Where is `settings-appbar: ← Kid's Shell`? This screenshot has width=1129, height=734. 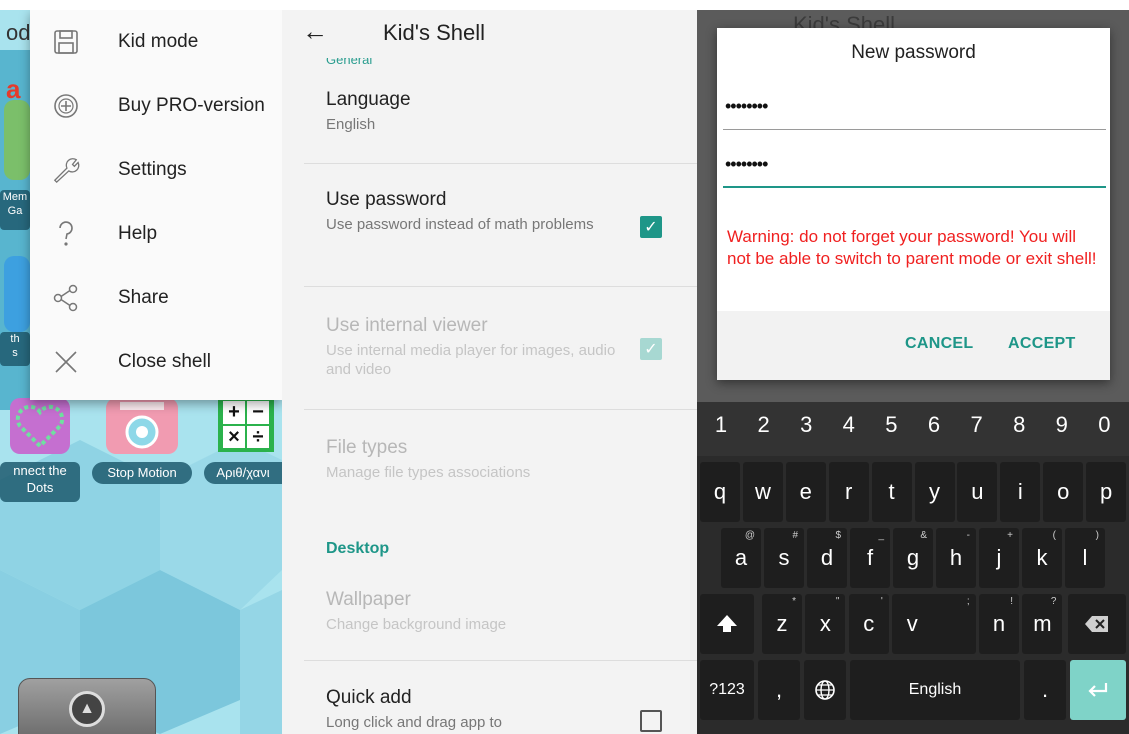 settings-appbar: ← Kid's Shell is located at coordinates (489, 34).